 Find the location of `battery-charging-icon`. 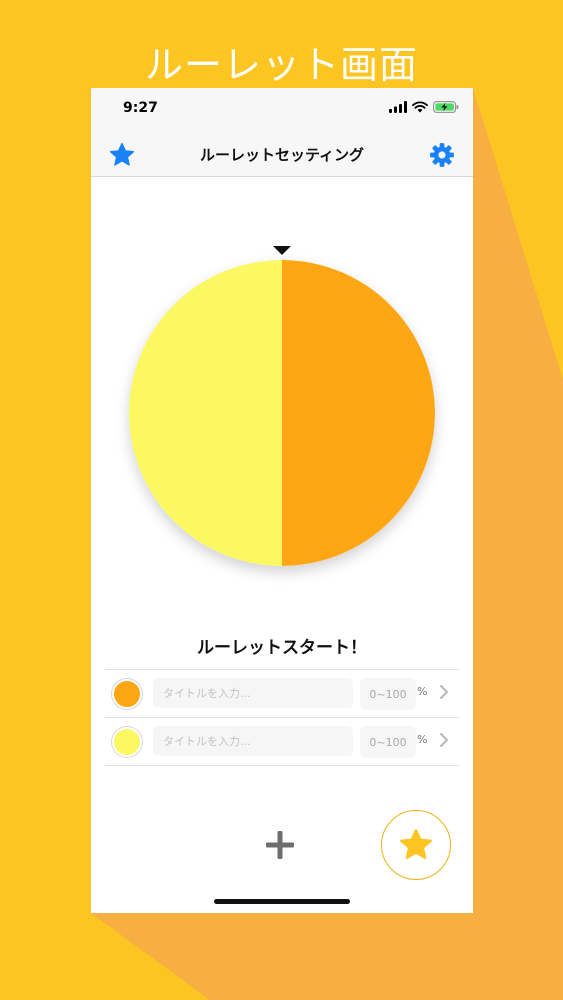

battery-charging-icon is located at coordinates (446, 107).